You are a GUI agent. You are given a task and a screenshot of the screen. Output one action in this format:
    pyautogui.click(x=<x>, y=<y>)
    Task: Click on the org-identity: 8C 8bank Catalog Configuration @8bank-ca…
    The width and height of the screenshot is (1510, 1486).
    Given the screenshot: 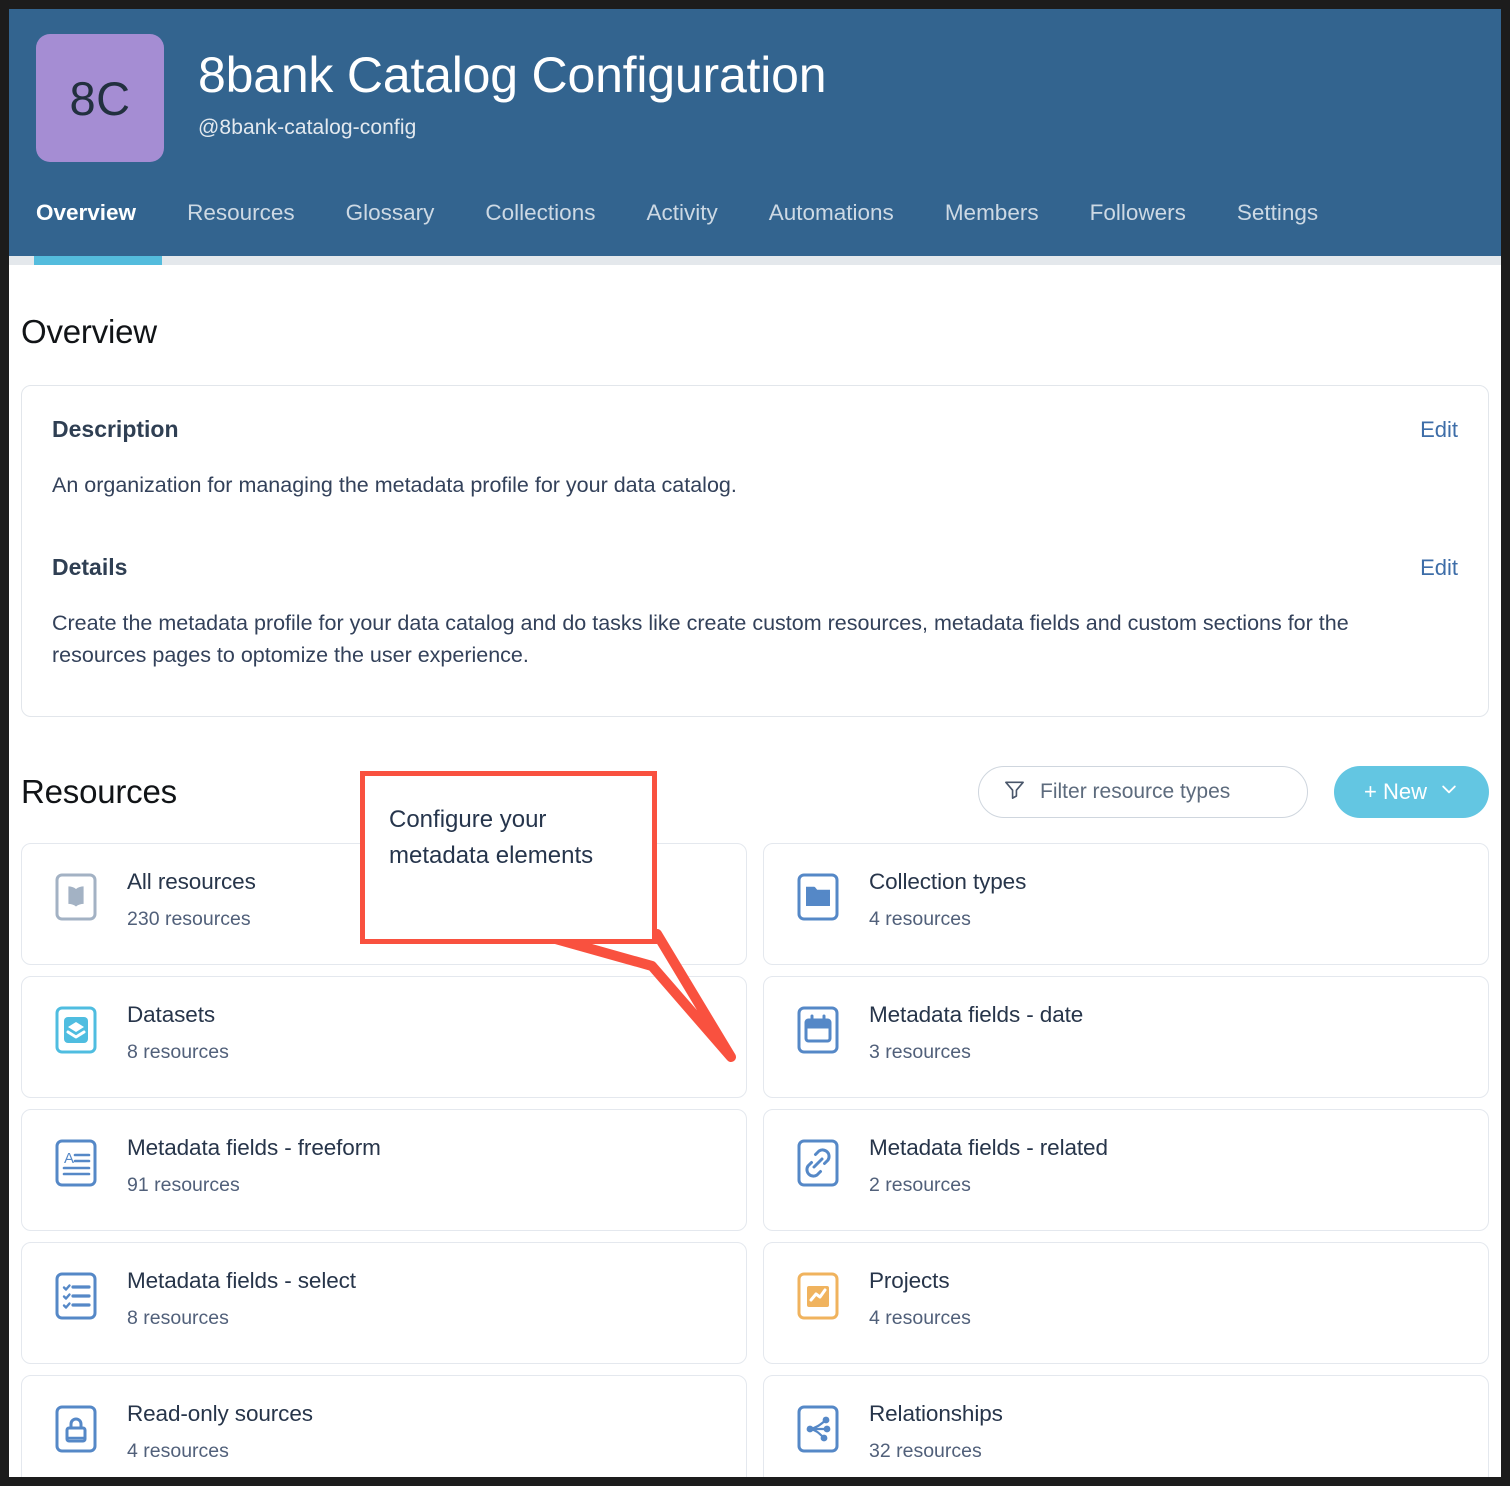 What is the action you would take?
    pyautogui.click(x=755, y=98)
    